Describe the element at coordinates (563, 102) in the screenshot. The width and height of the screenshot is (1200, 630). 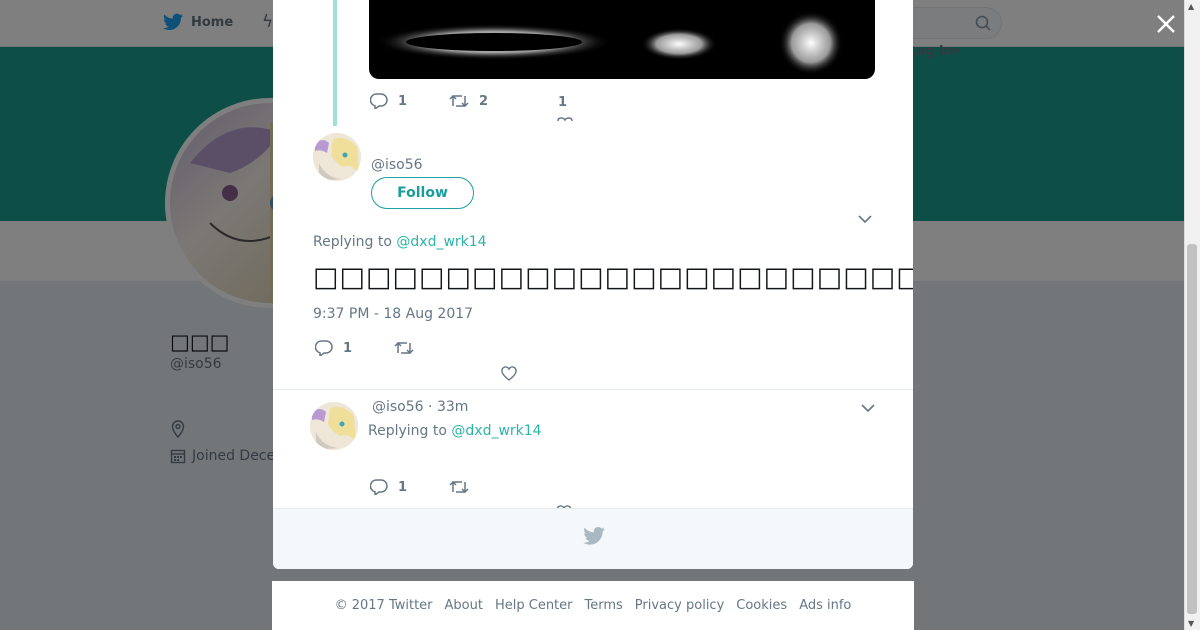
I see `parent-like-count: 1` at that location.